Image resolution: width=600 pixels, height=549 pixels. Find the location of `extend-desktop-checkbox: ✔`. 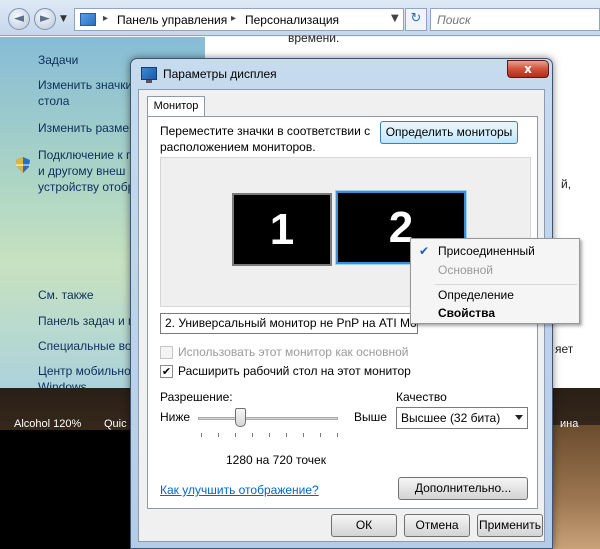

extend-desktop-checkbox: ✔ is located at coordinates (166, 371).